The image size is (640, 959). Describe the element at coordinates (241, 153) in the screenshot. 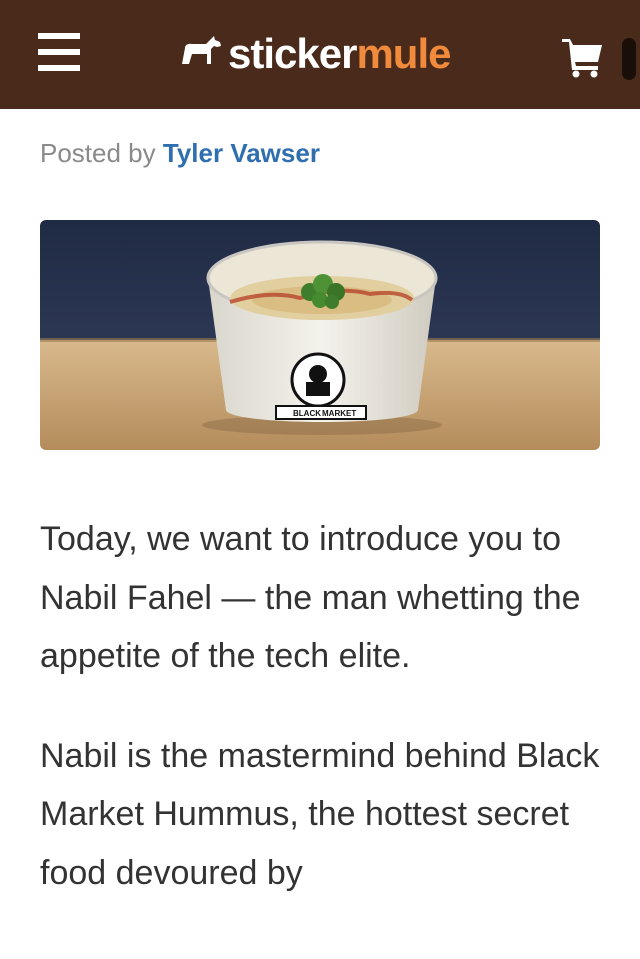

I see `author-link: Tyler Vawser` at that location.